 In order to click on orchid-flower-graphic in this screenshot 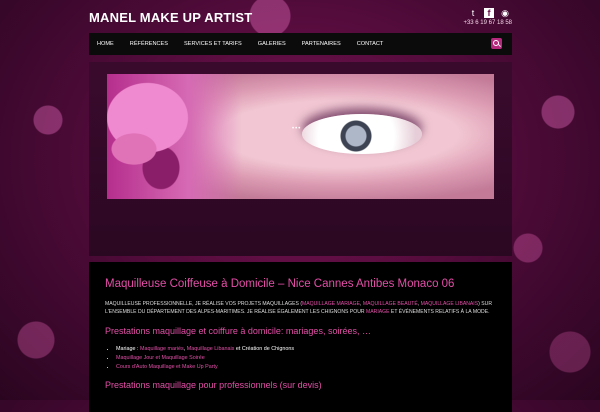, I will do `click(174, 136)`.